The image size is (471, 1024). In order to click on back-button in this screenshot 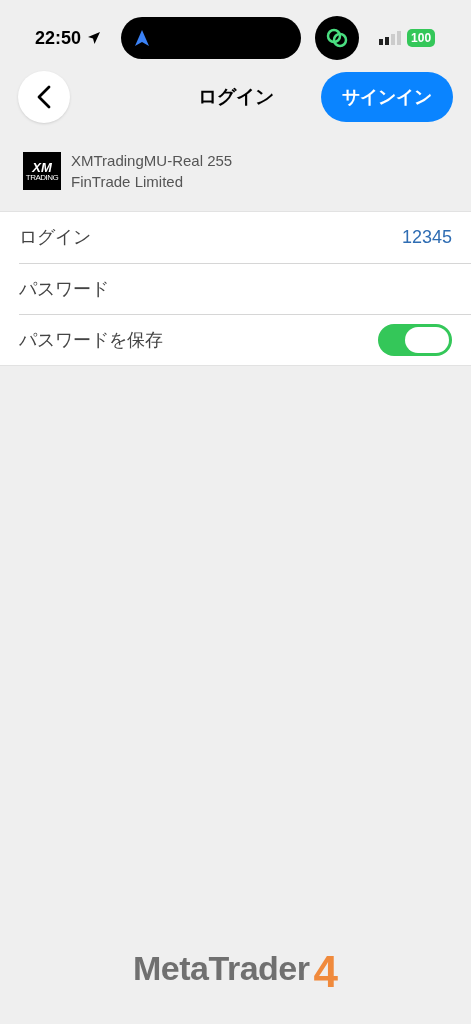, I will do `click(44, 97)`.